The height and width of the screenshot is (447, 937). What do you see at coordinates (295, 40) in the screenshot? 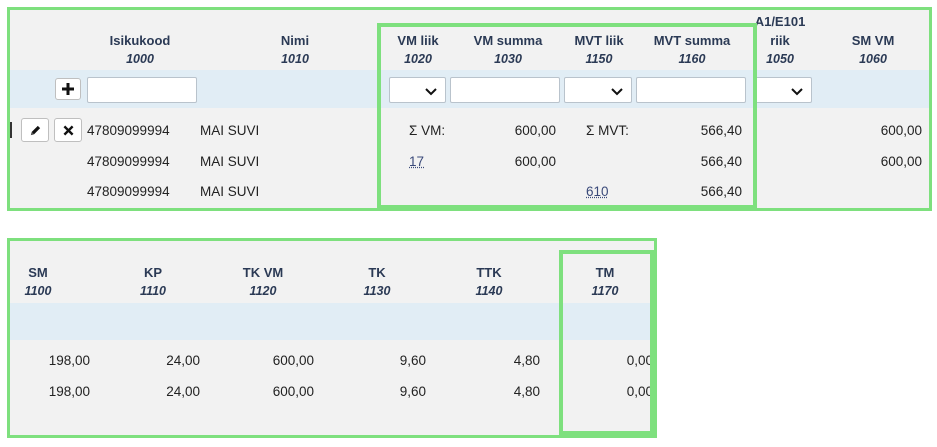
I see `header-label: Nimi` at bounding box center [295, 40].